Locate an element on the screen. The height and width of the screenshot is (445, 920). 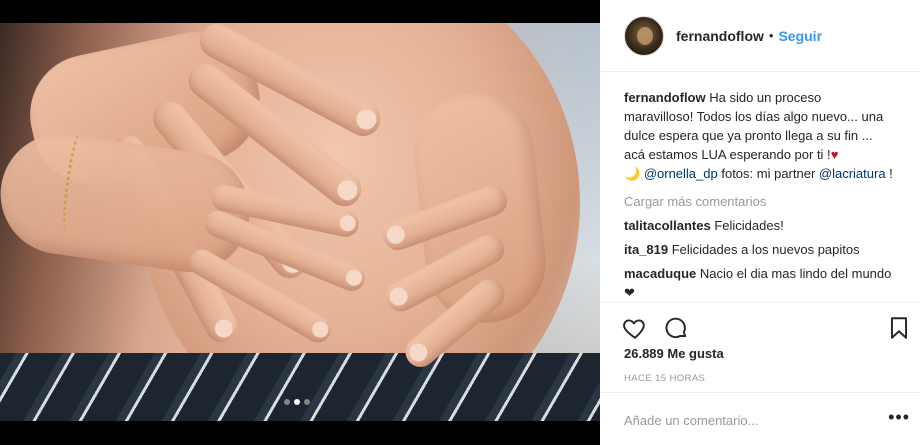
comment-username: ita_819 is located at coordinates (646, 249).